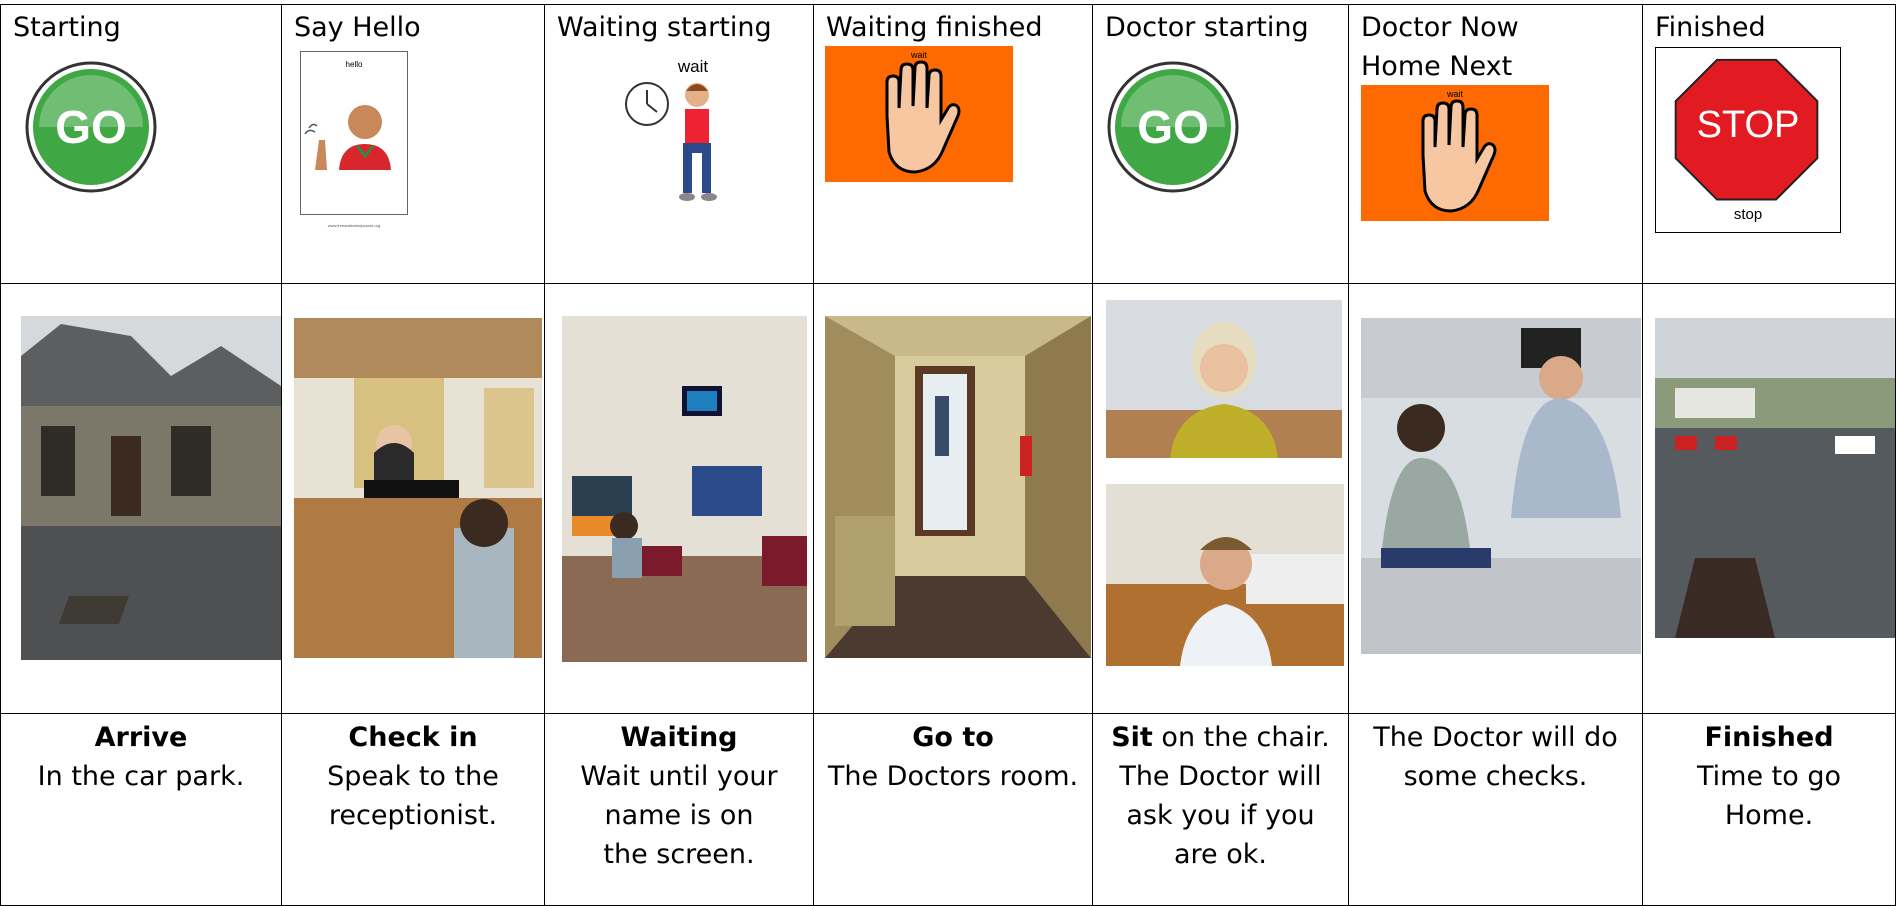  Describe the element at coordinates (1748, 125) in the screenshot. I see `stop-text: STOP` at that location.